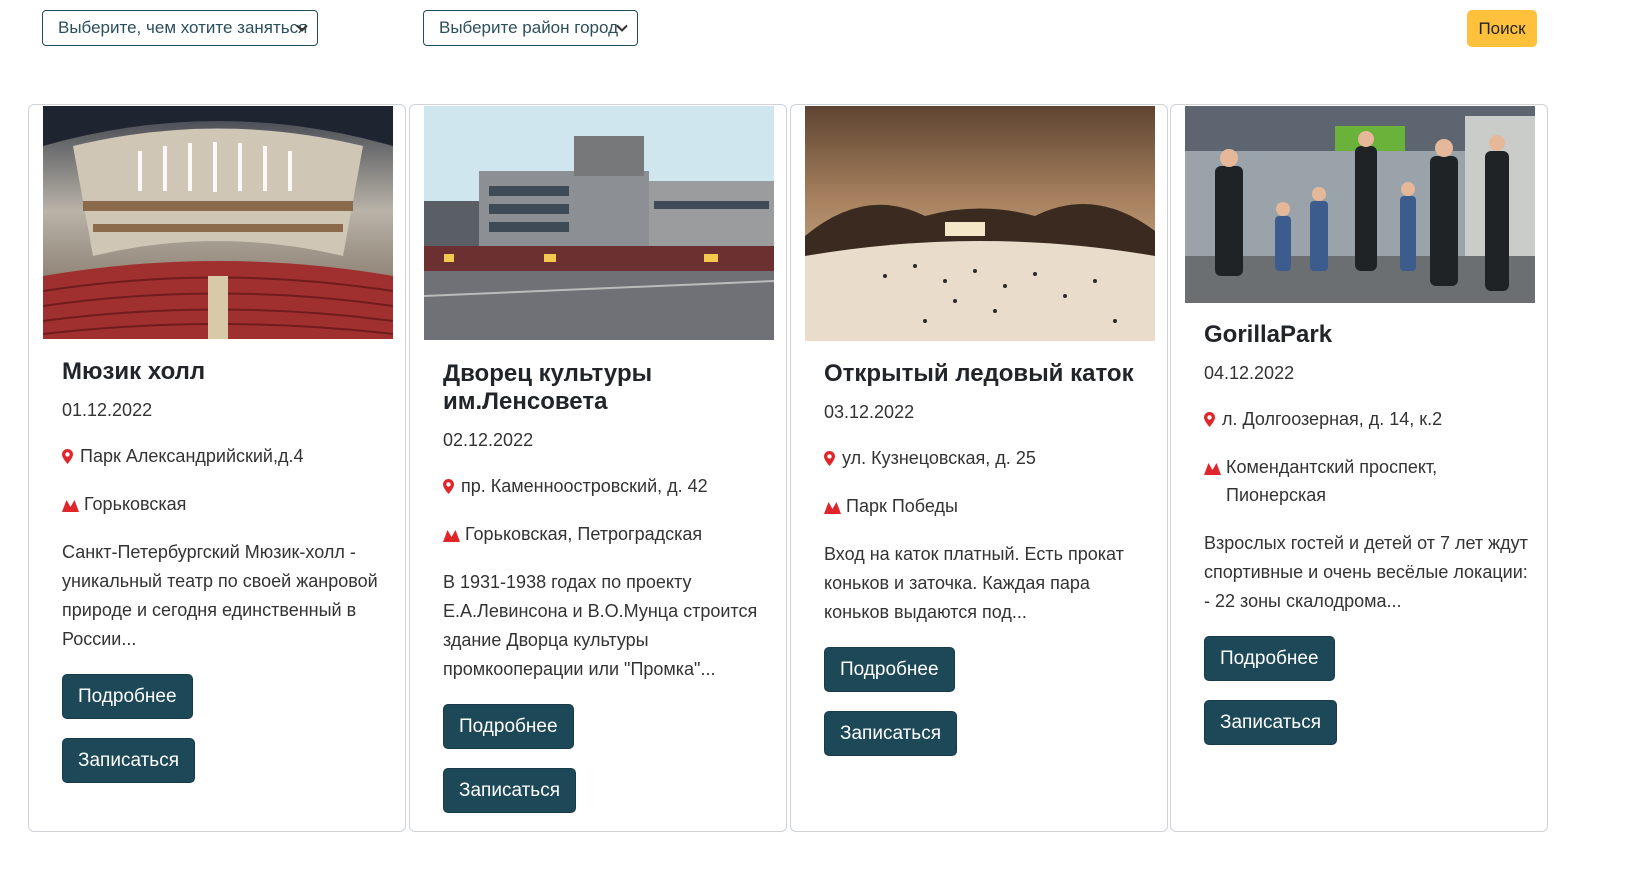 This screenshot has width=1637, height=870. Describe the element at coordinates (1332, 419) in the screenshot. I see `event-address-text: л. Долгоозерная, д. 14, к.2` at that location.